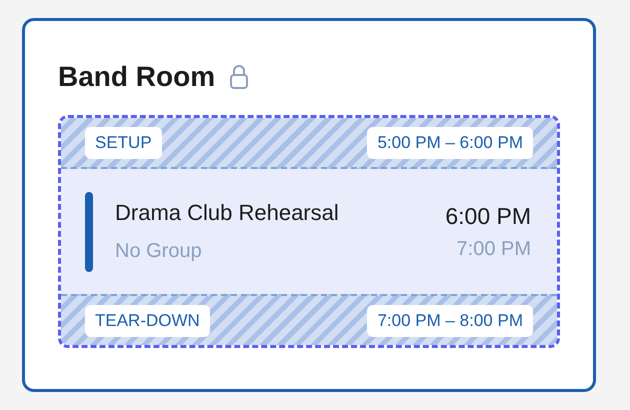 The height and width of the screenshot is (410, 630). I want to click on teardown-time: 7:00 PM – 8:00 PM, so click(450, 320).